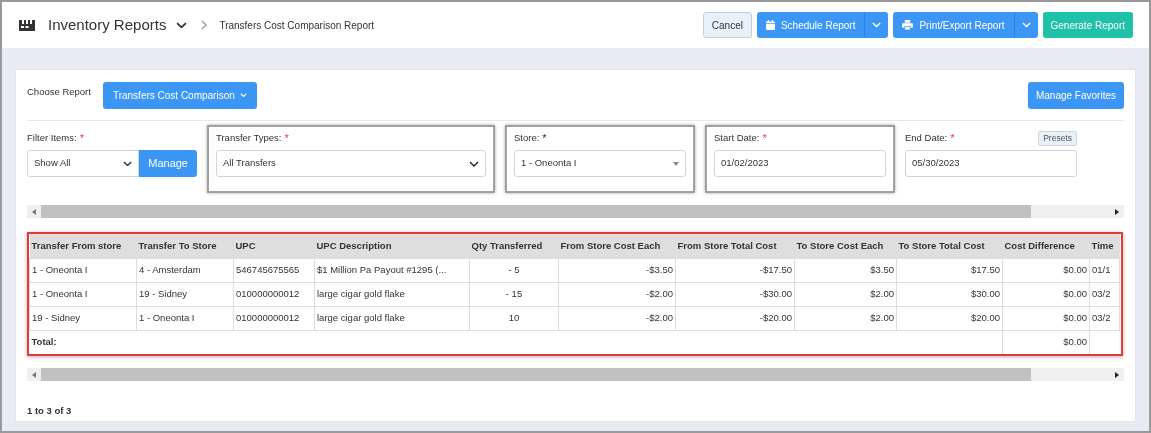  I want to click on table-cell: 546745675565, so click(274, 270).